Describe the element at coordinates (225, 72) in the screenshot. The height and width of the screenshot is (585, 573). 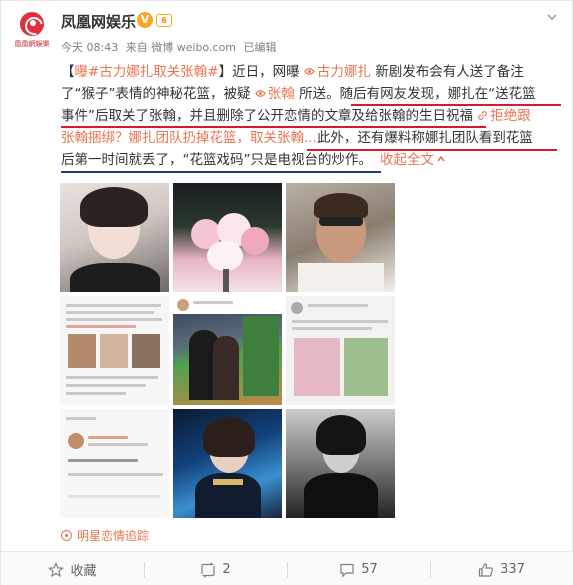
I see `bracket: 】` at that location.